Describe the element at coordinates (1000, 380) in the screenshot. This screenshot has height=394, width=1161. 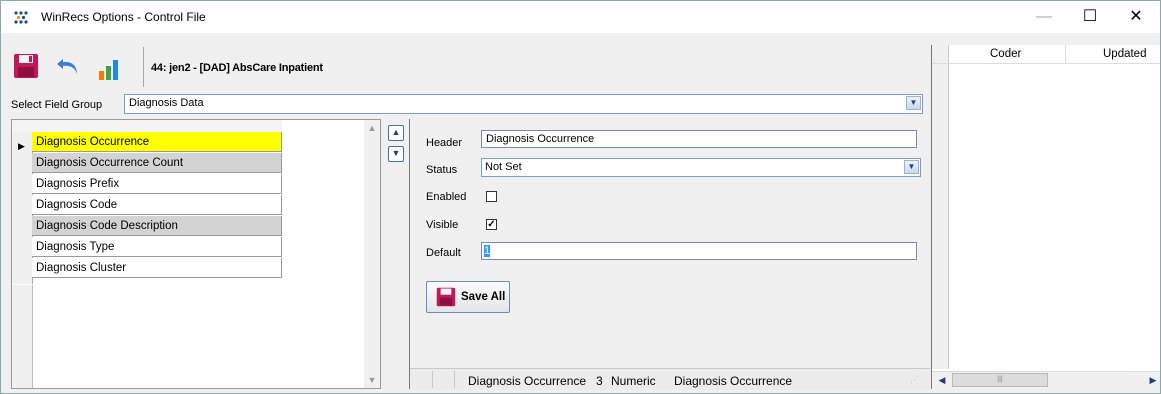
I see `scroll-thumb: |||` at that location.